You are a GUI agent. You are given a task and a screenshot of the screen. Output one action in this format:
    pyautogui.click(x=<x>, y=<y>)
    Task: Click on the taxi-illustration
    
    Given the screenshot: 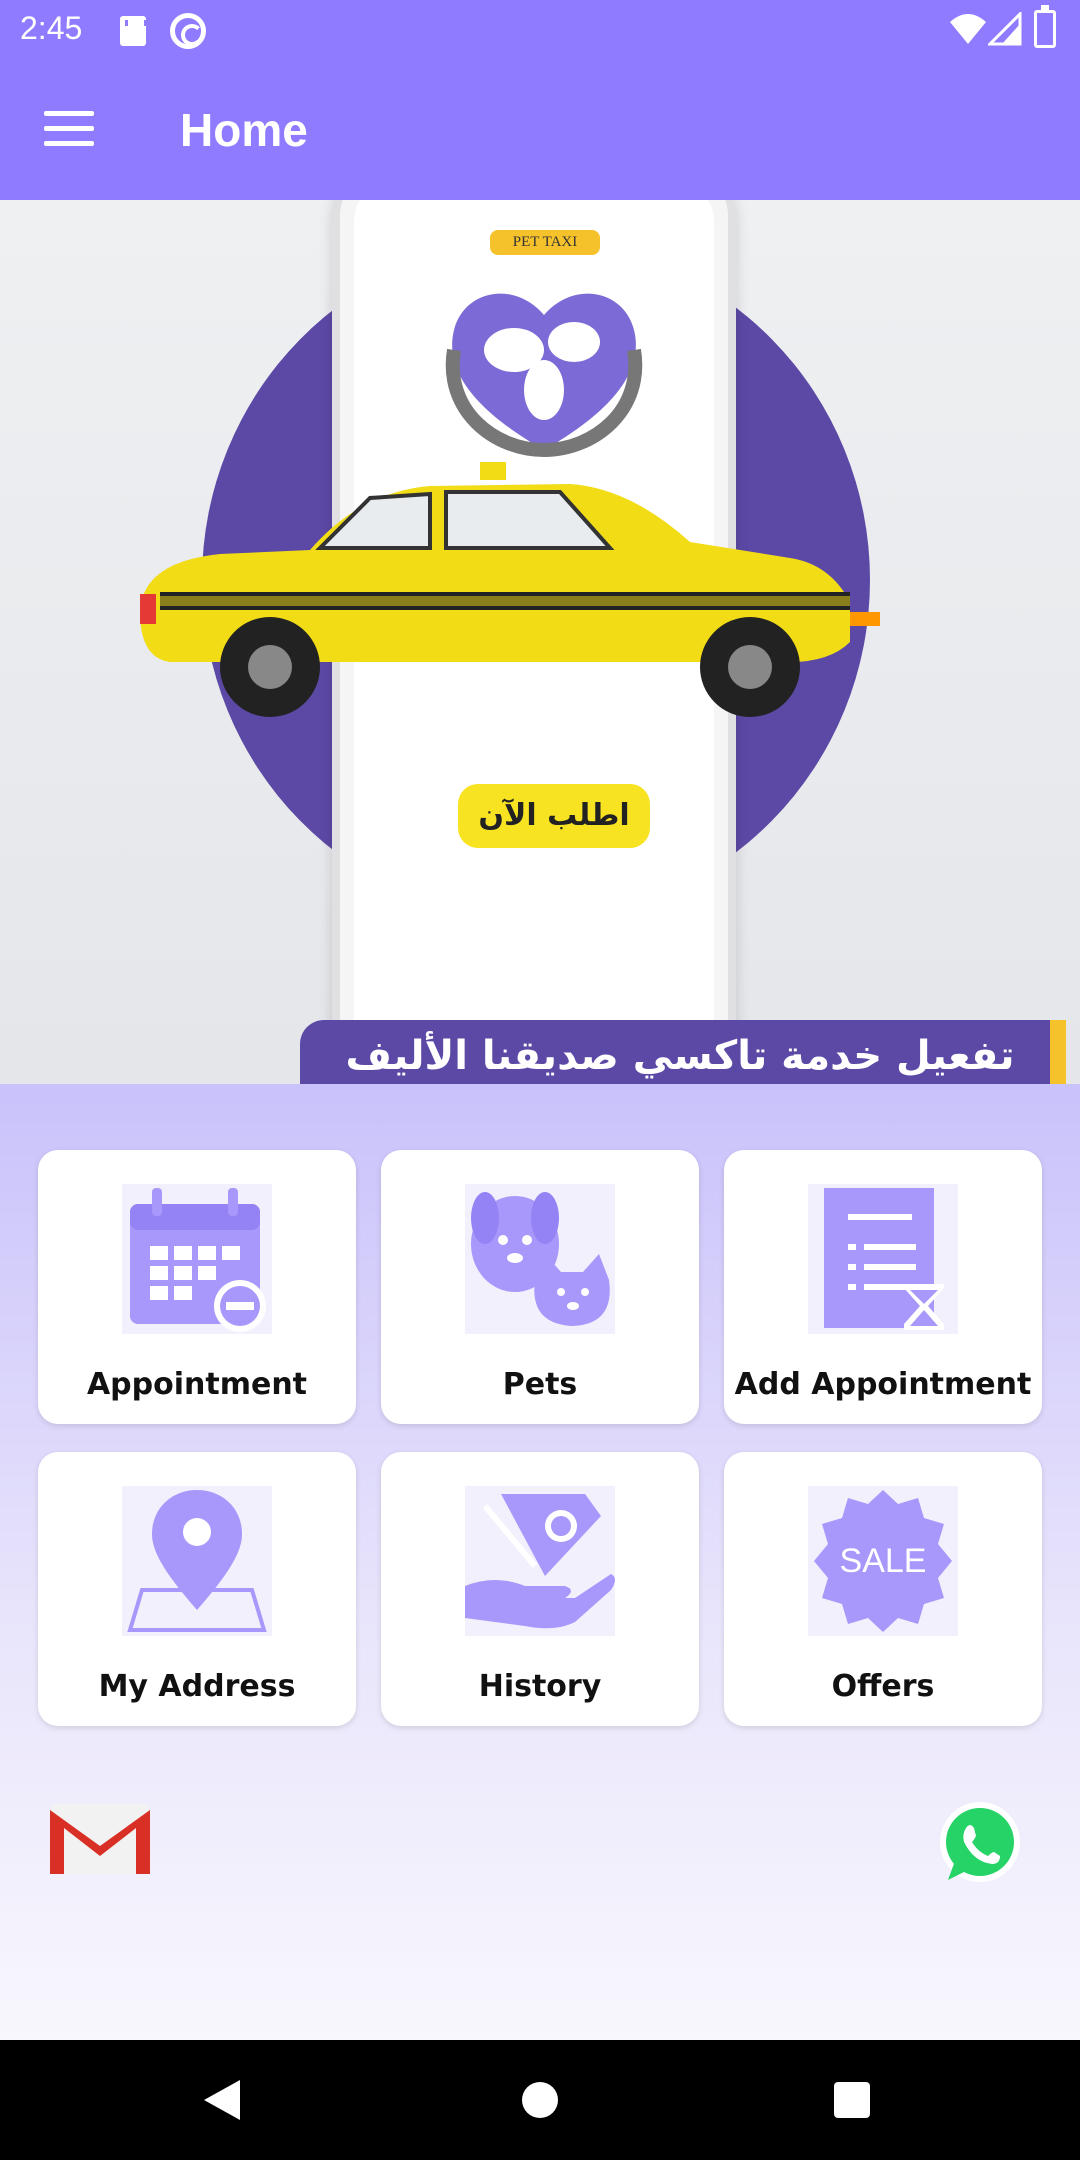 What is the action you would take?
    pyautogui.click(x=510, y=589)
    